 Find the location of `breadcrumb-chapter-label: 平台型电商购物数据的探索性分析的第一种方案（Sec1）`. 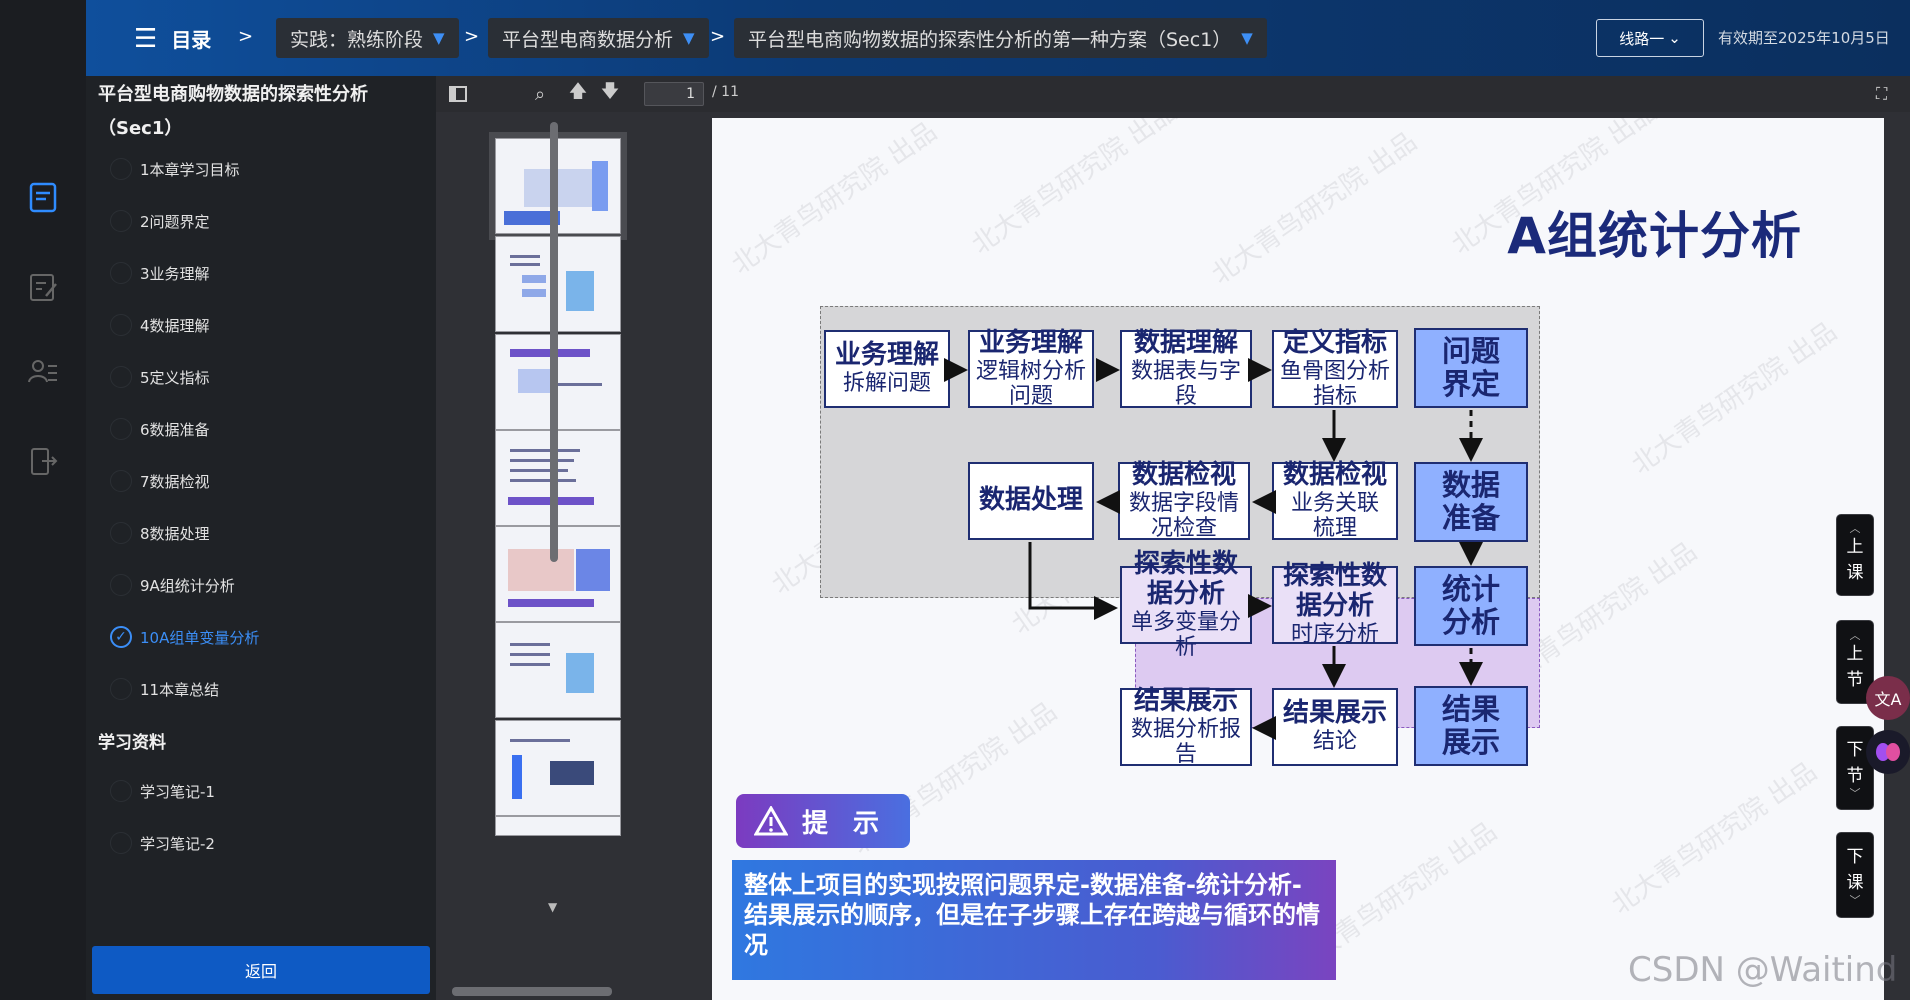

breadcrumb-chapter-label: 平台型电商购物数据的探索性分析的第一种方案（Sec1） is located at coordinates (990, 39).